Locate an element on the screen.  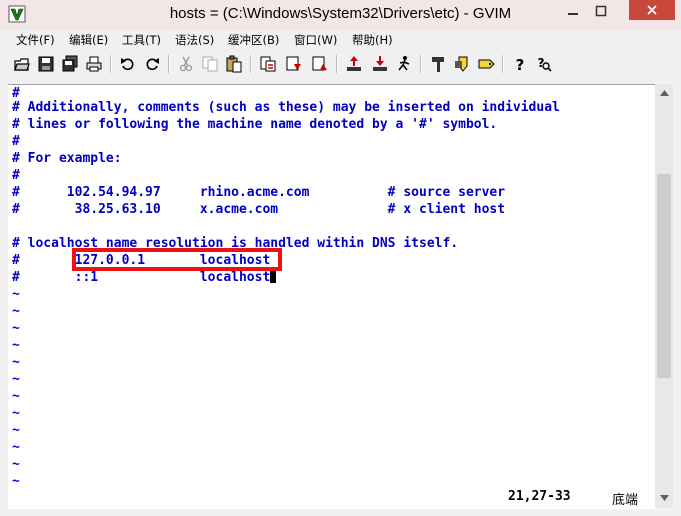
open-button is located at coordinates (22, 64).